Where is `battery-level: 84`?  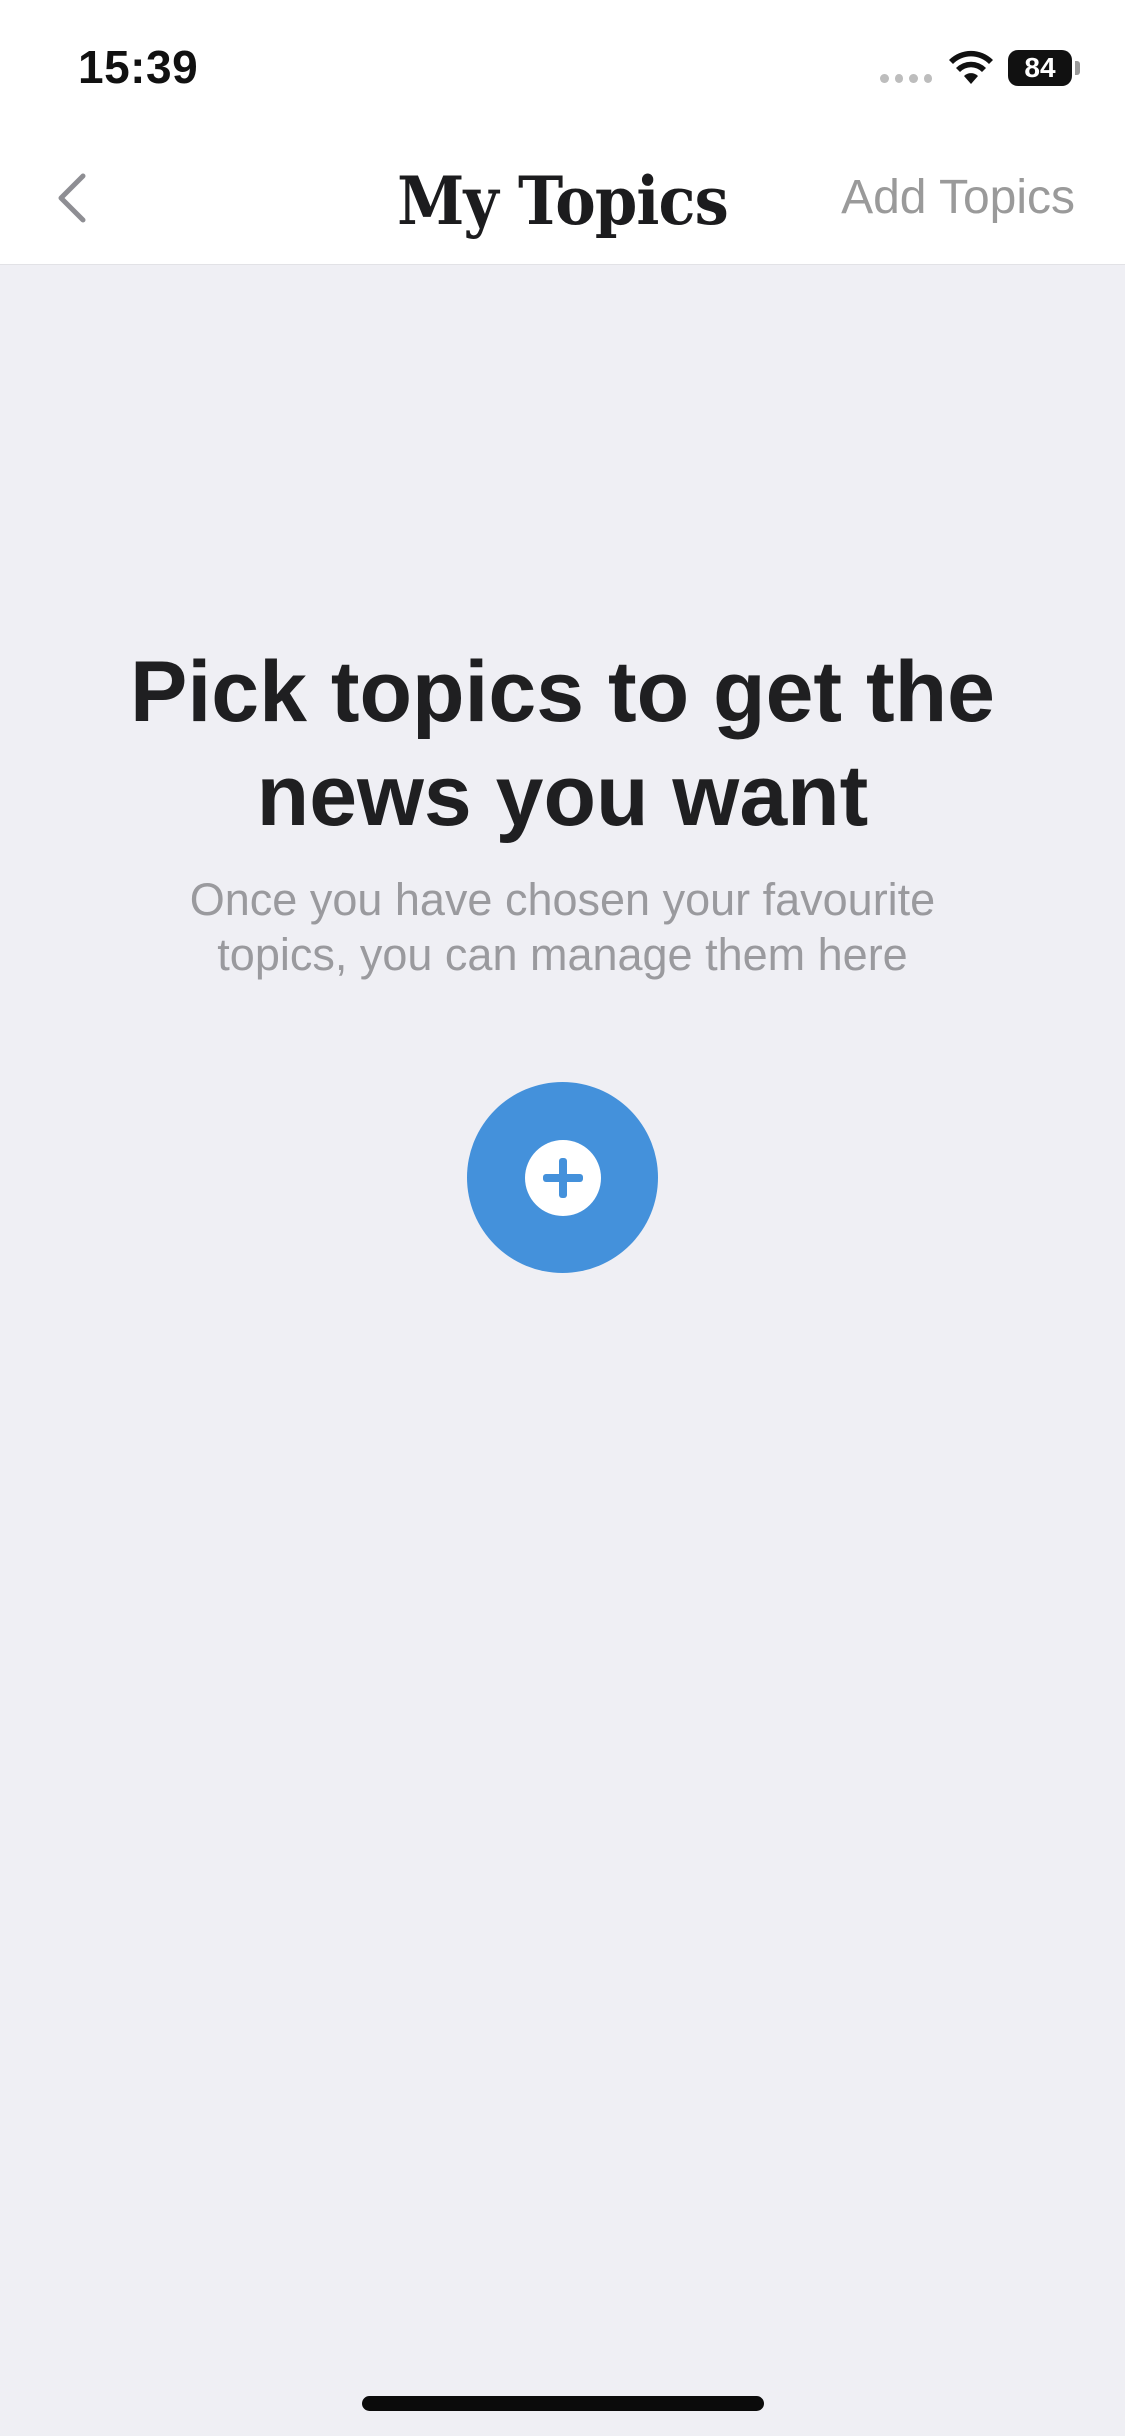
battery-level: 84 is located at coordinates (1040, 67).